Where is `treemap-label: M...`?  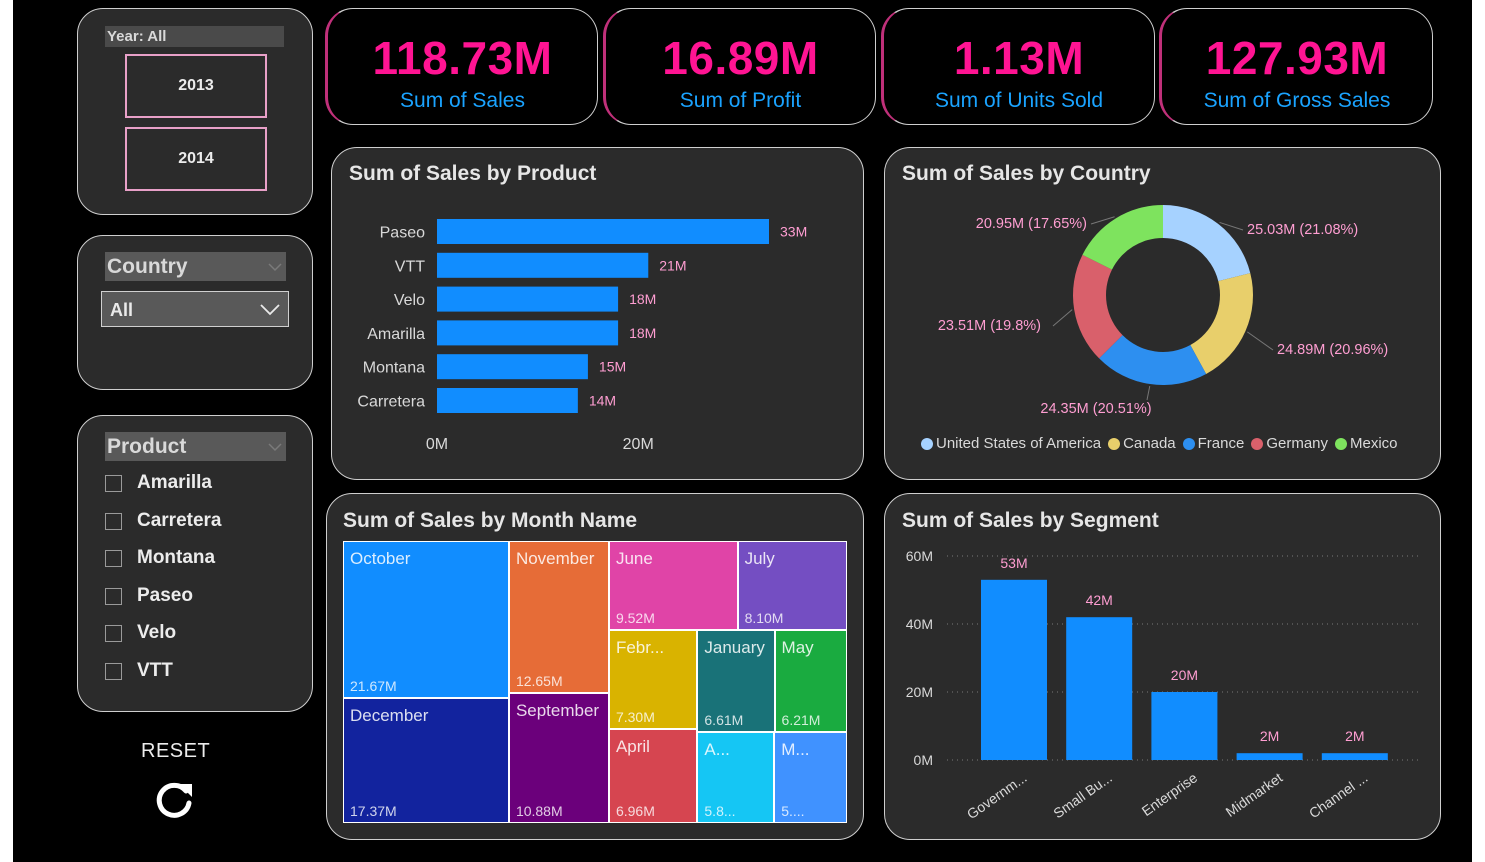 treemap-label: M... is located at coordinates (795, 750).